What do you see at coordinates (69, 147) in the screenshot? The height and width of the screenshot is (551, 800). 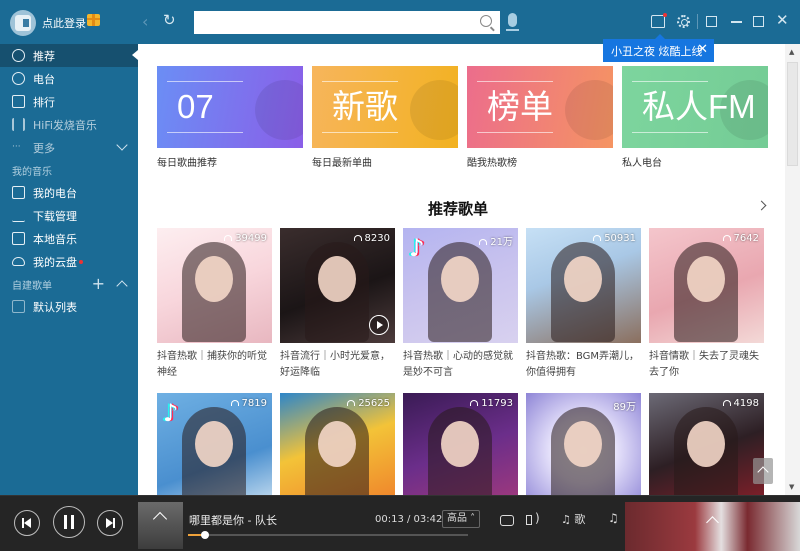 I see `sidebar-item-more: ··· 更多` at bounding box center [69, 147].